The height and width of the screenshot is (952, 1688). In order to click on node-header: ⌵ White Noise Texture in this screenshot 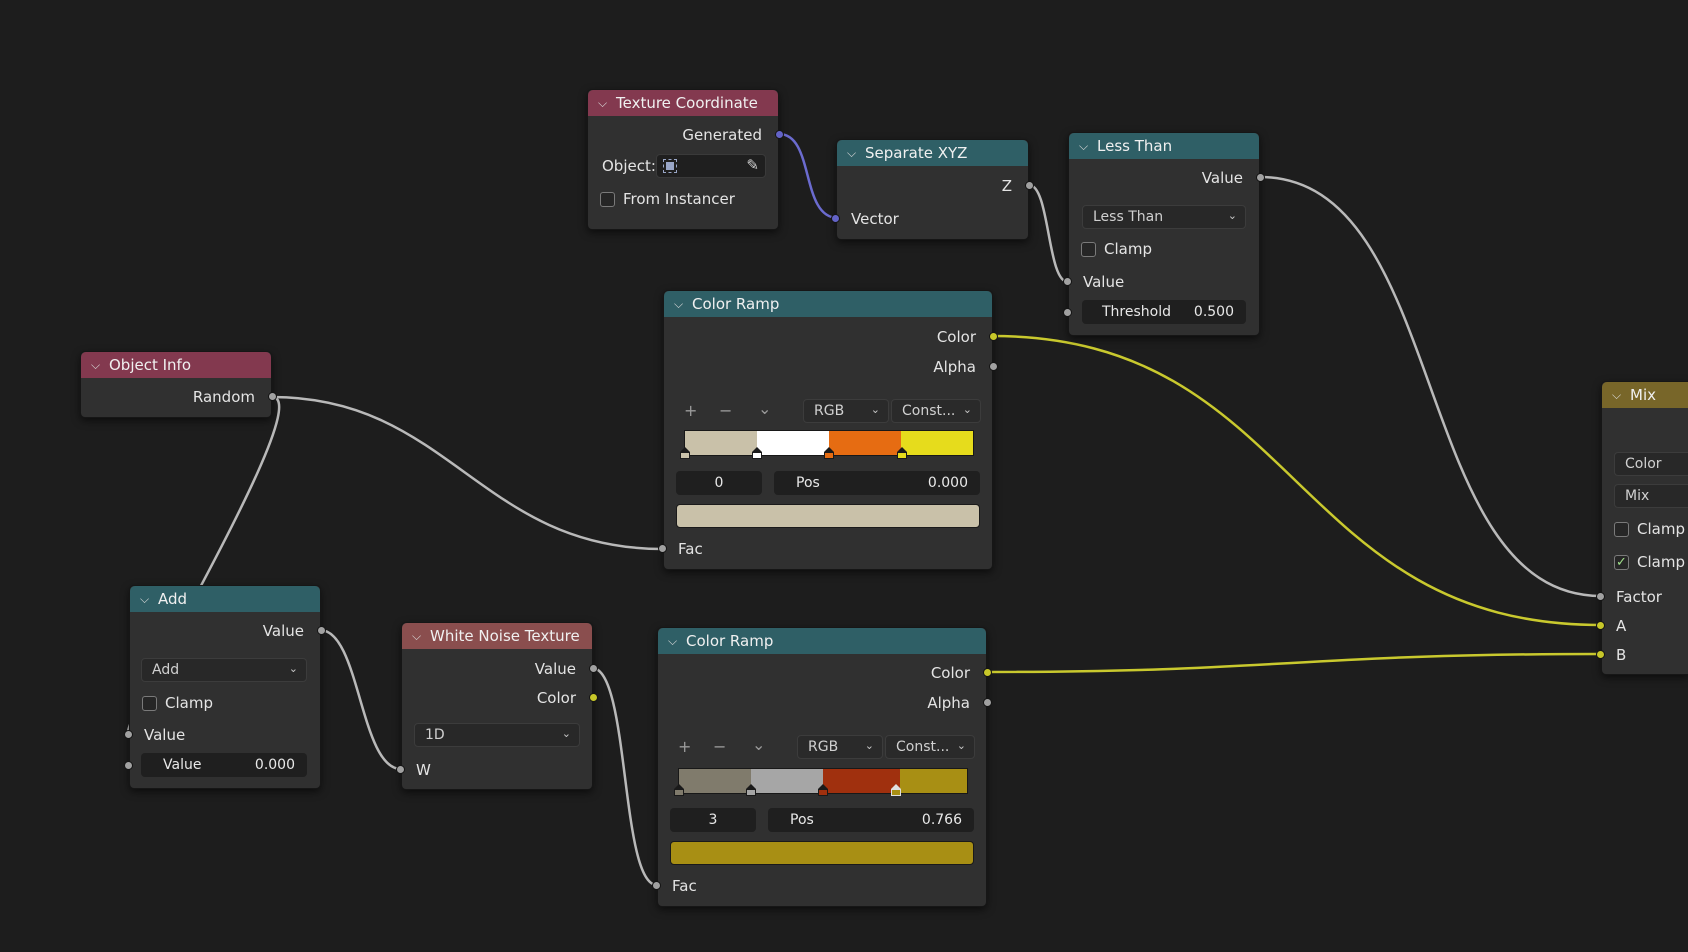, I will do `click(497, 636)`.